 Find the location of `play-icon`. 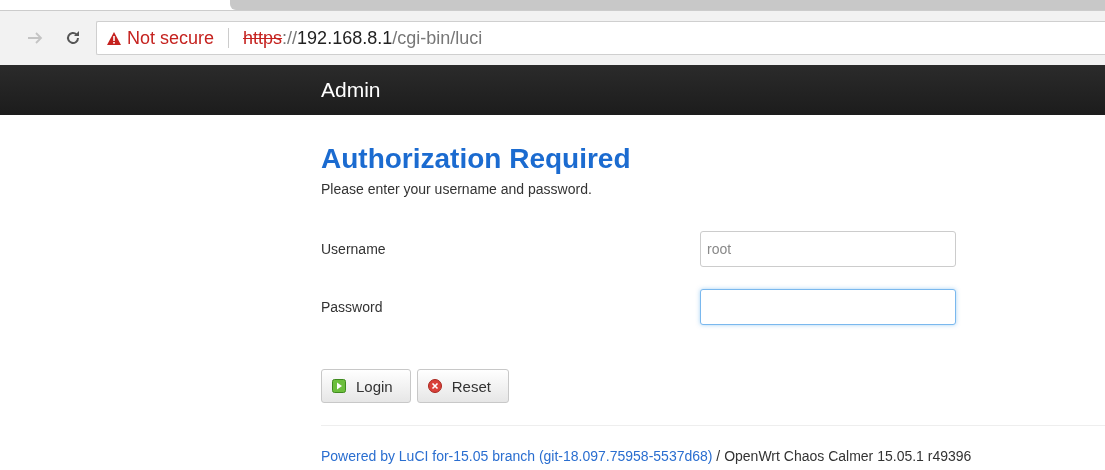

play-icon is located at coordinates (339, 386).